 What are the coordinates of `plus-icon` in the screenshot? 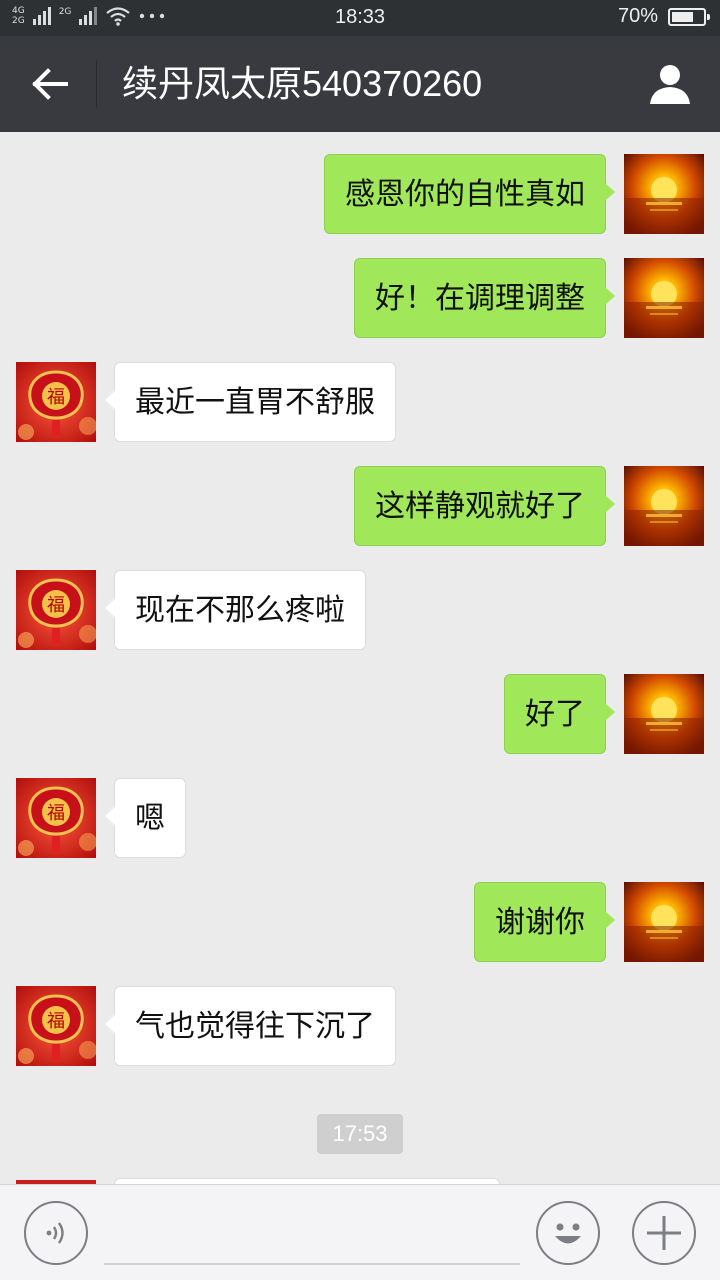 It's located at (664, 1233).